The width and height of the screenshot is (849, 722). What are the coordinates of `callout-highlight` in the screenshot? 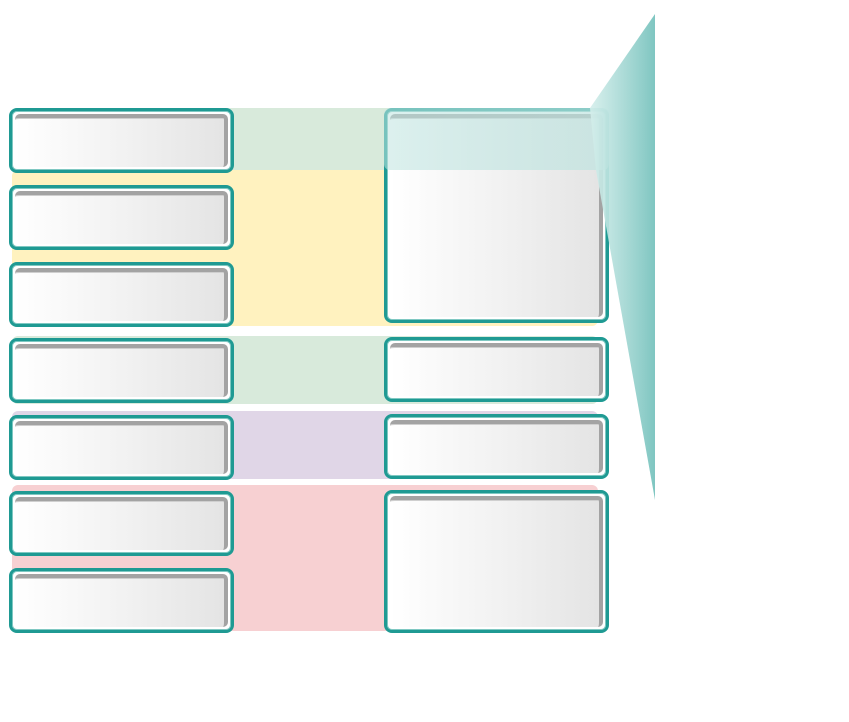 It's located at (496, 139).